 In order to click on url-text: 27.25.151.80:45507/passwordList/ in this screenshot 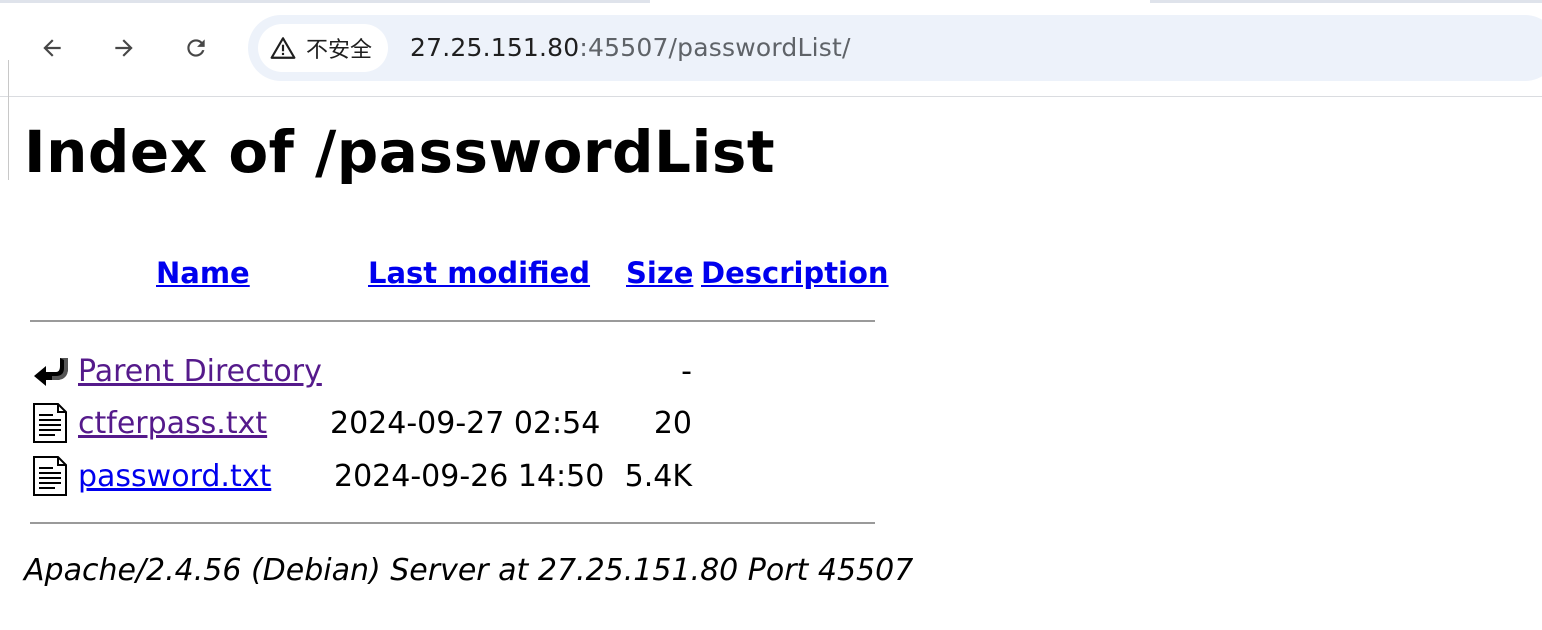, I will do `click(630, 47)`.